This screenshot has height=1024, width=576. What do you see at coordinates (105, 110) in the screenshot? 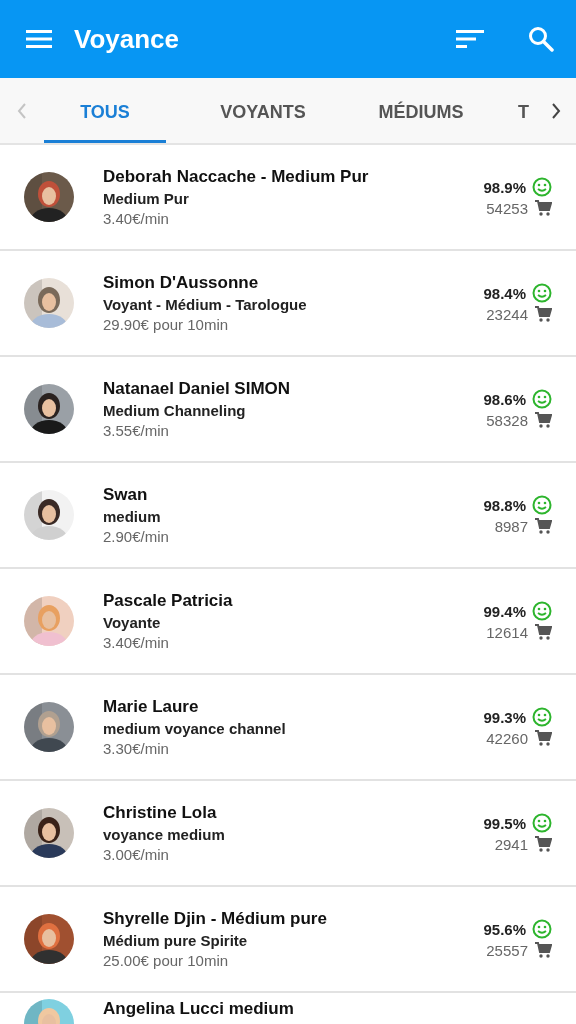
I see `tab: TOUS` at bounding box center [105, 110].